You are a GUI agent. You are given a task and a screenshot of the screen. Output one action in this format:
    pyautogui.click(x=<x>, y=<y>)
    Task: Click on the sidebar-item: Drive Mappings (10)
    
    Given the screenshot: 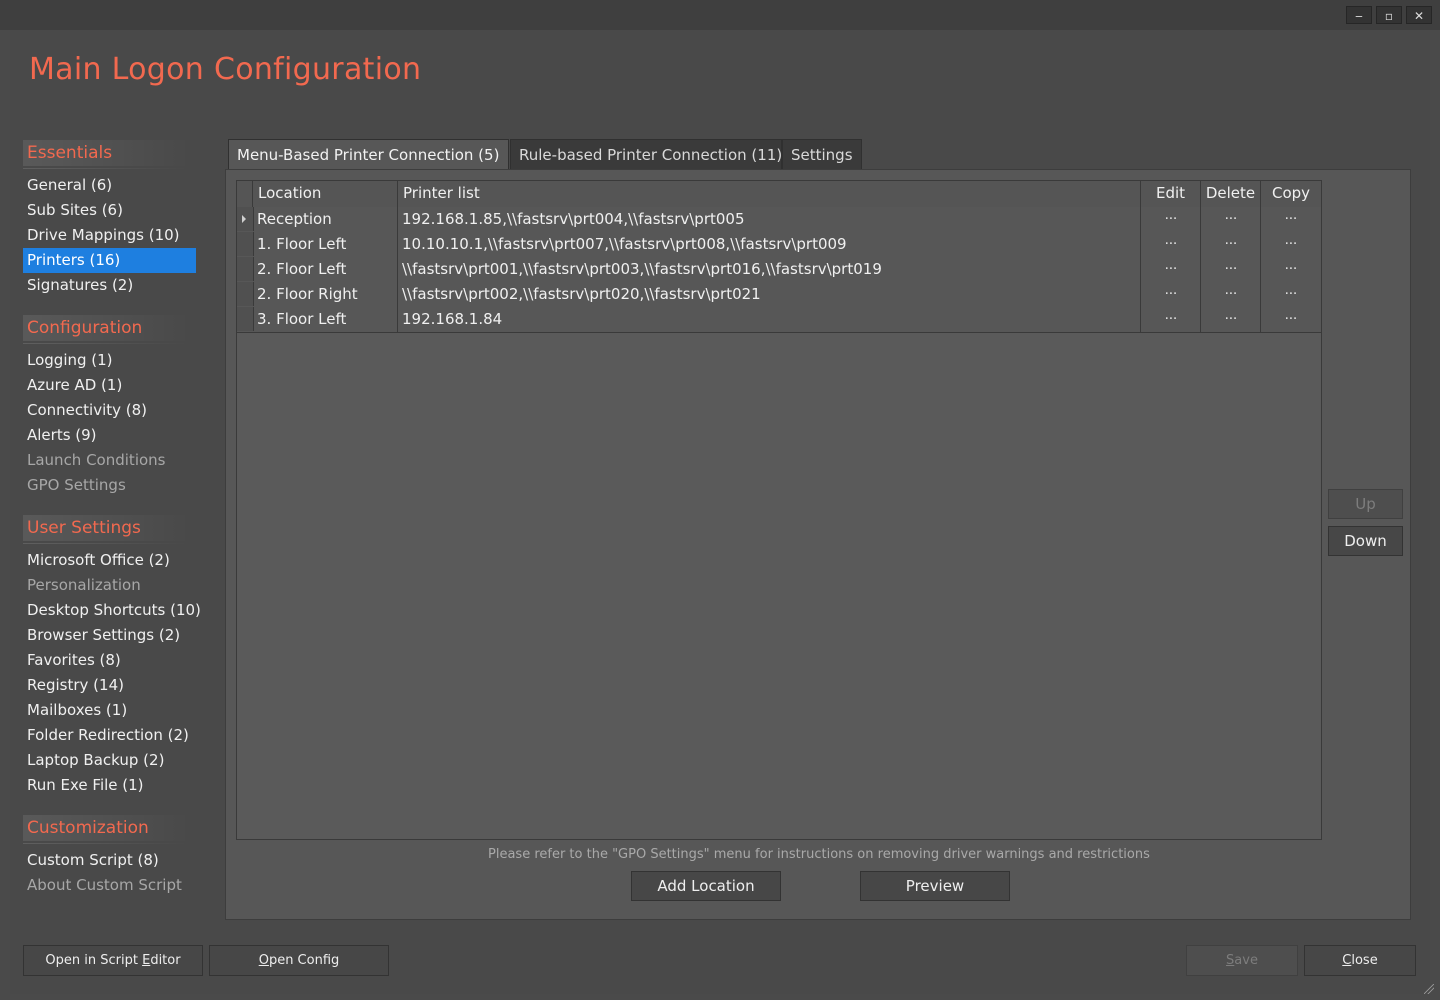 What is the action you would take?
    pyautogui.click(x=107, y=235)
    